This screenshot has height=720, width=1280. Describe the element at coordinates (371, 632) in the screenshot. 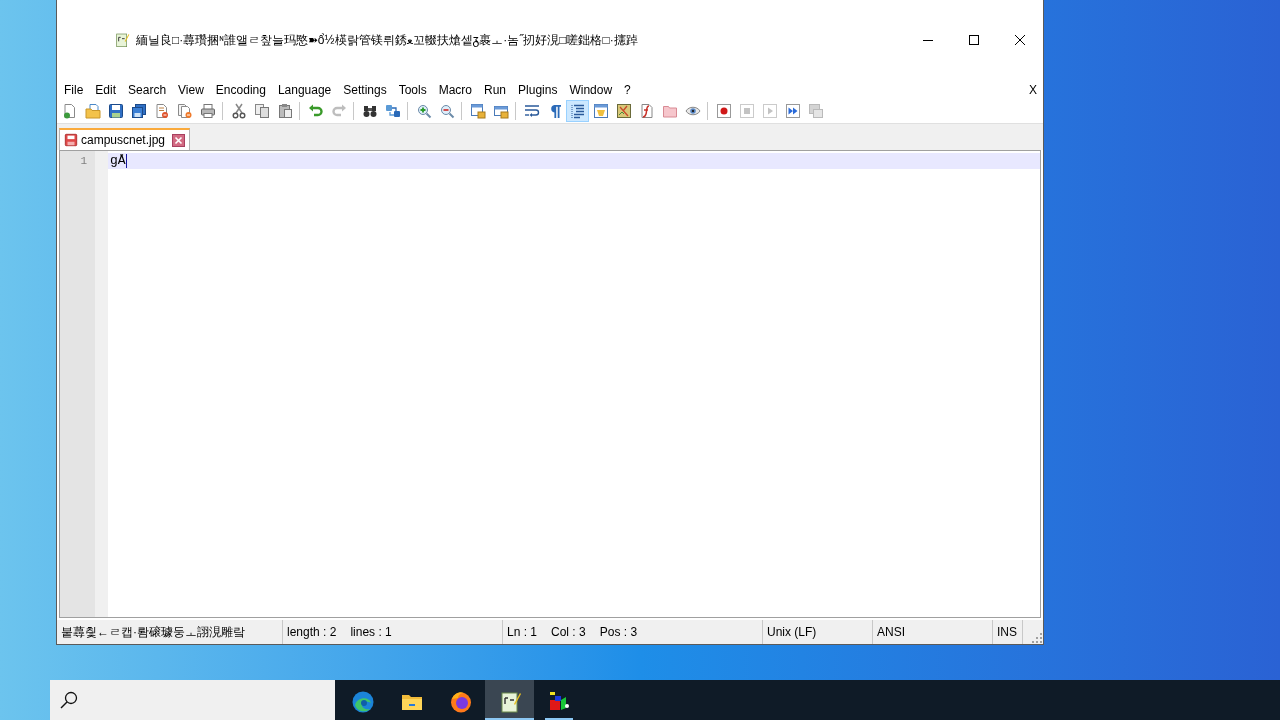

I see `line-count: lines : 1` at that location.